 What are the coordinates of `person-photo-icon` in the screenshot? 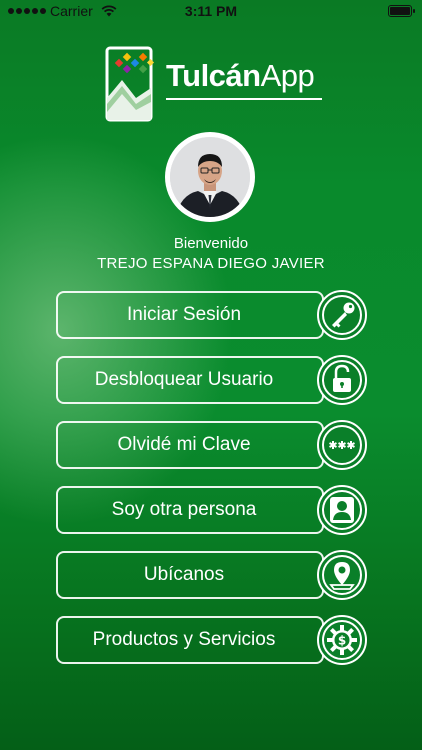 It's located at (210, 177).